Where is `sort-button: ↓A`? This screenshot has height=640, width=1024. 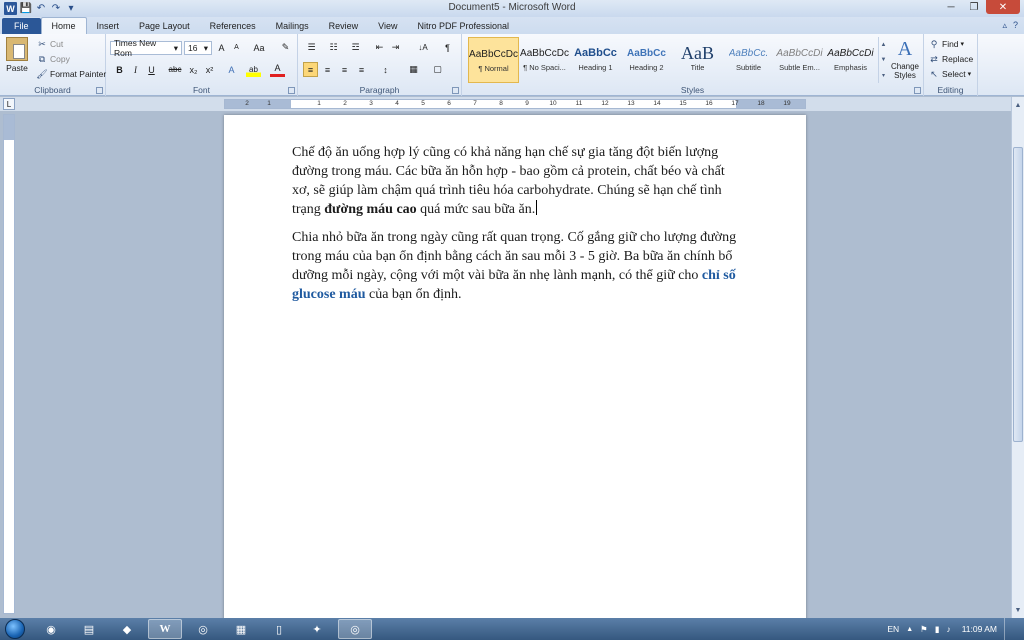
sort-button: ↓A is located at coordinates (423, 47).